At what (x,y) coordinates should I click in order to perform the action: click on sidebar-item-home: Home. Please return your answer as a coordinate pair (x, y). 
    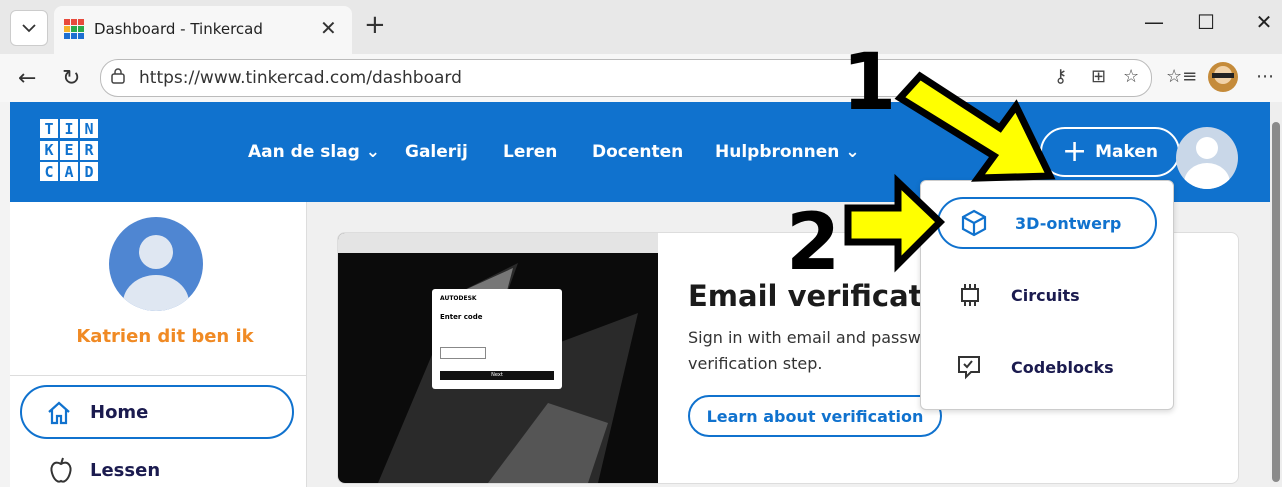
    Looking at the image, I should click on (157, 412).